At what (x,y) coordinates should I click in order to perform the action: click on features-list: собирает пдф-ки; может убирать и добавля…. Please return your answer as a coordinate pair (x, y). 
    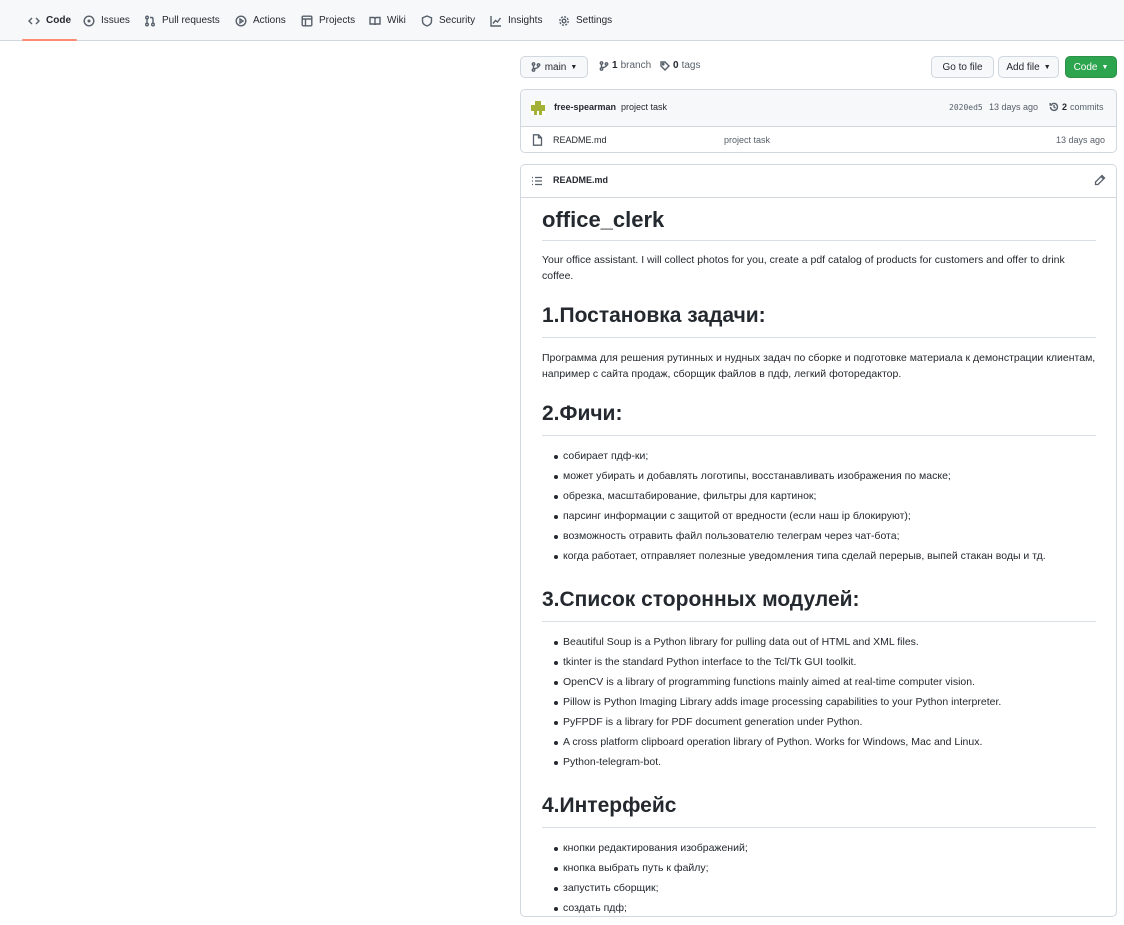
    Looking at the image, I should click on (819, 508).